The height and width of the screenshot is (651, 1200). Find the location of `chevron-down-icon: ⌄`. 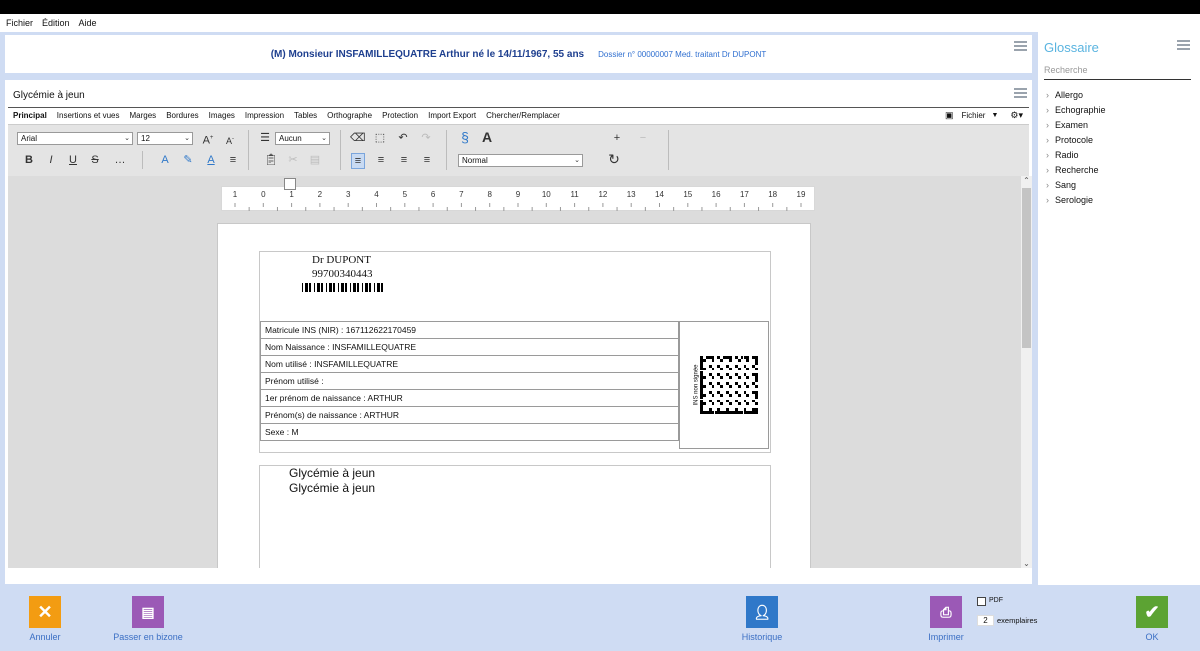

chevron-down-icon: ⌄ is located at coordinates (127, 138).